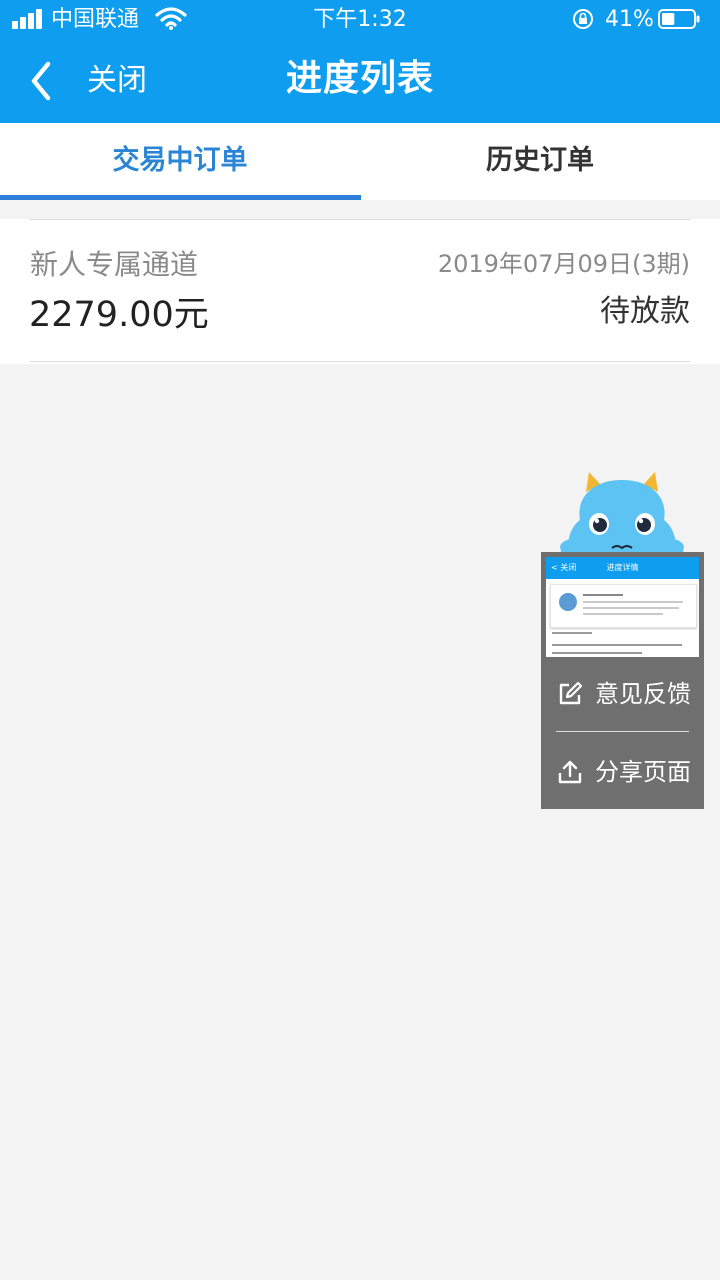 The height and width of the screenshot is (1280, 720). I want to click on section-gap, so click(360, 209).